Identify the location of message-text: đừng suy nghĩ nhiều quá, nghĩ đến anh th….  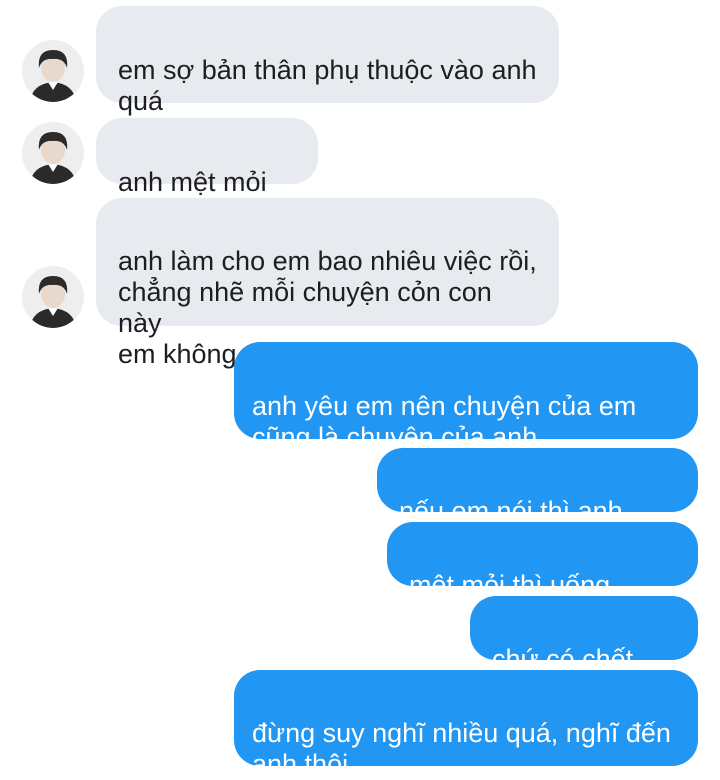
(461, 748).